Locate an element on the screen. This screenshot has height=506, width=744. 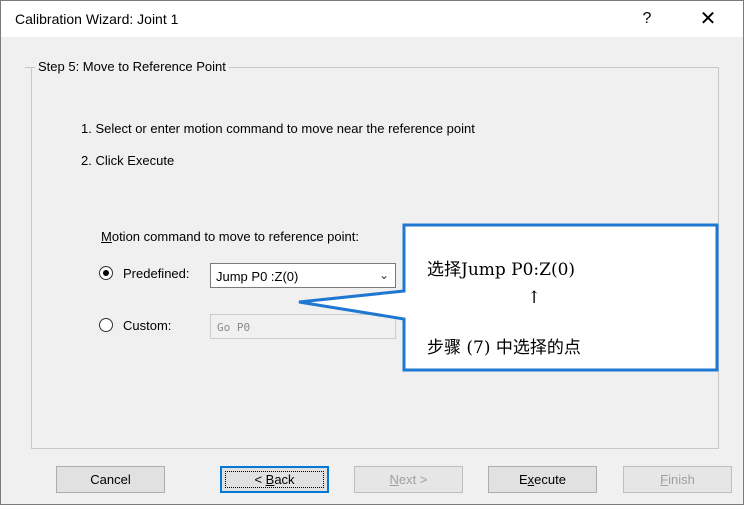
focus-rectangle is located at coordinates (274, 479).